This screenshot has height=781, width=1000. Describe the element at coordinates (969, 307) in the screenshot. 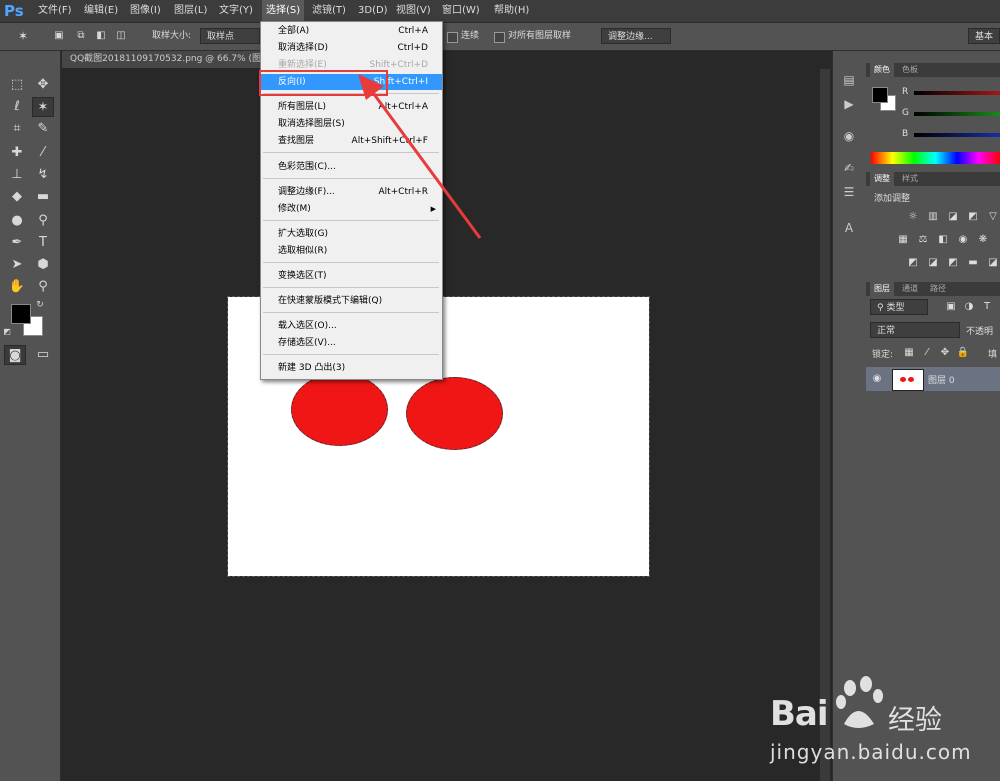

I see `filter-adjust-icon: ◑` at that location.